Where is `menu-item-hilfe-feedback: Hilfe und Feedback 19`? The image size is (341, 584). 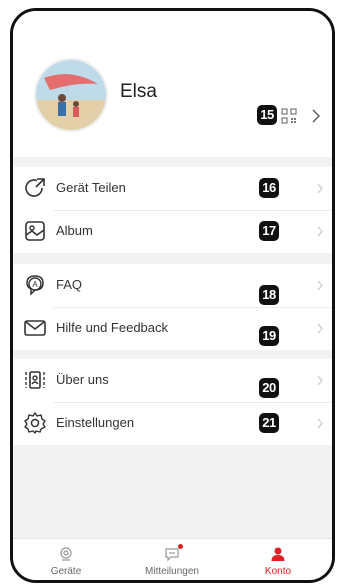 menu-item-hilfe-feedback: Hilfe und Feedback 19 is located at coordinates (172, 328).